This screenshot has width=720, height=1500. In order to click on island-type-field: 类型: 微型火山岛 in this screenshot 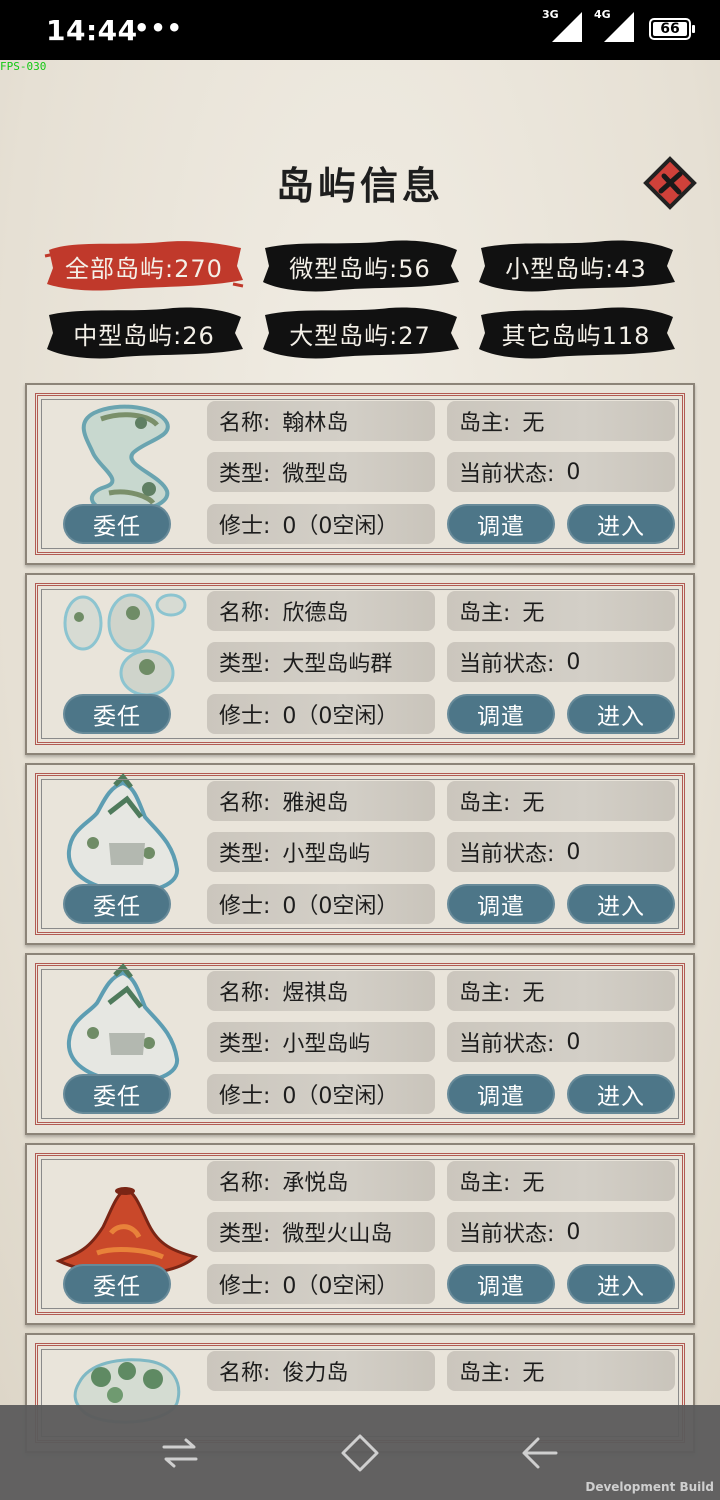, I will do `click(321, 1232)`.